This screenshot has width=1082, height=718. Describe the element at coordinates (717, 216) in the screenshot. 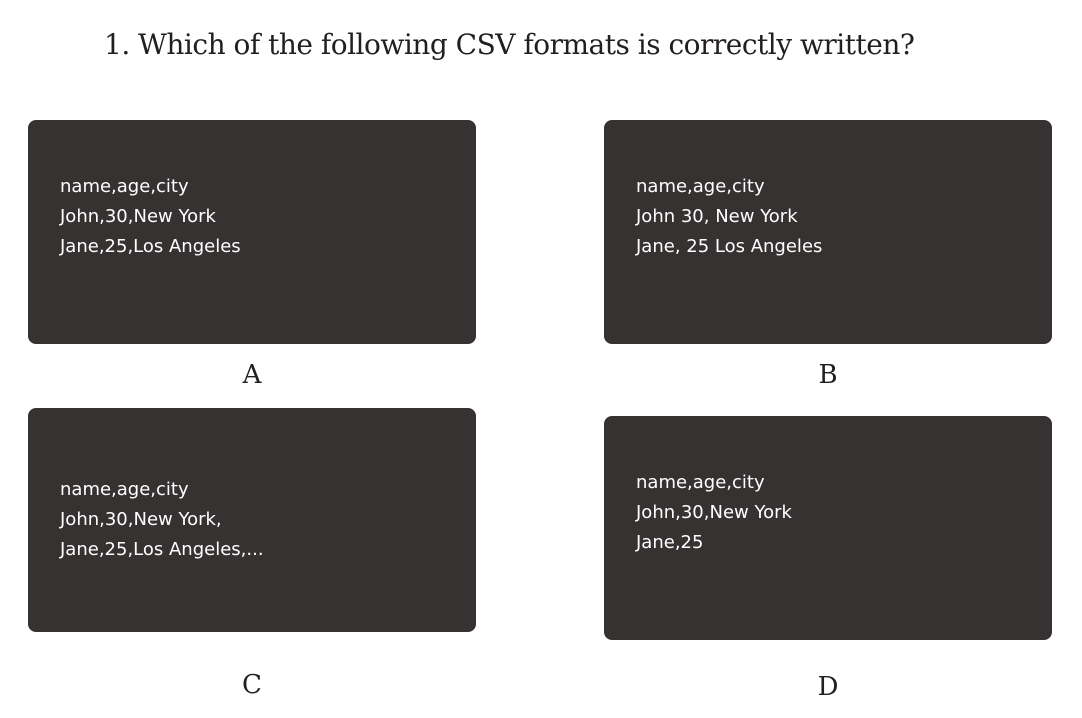

I see `csv-line: John 30, New York` at that location.